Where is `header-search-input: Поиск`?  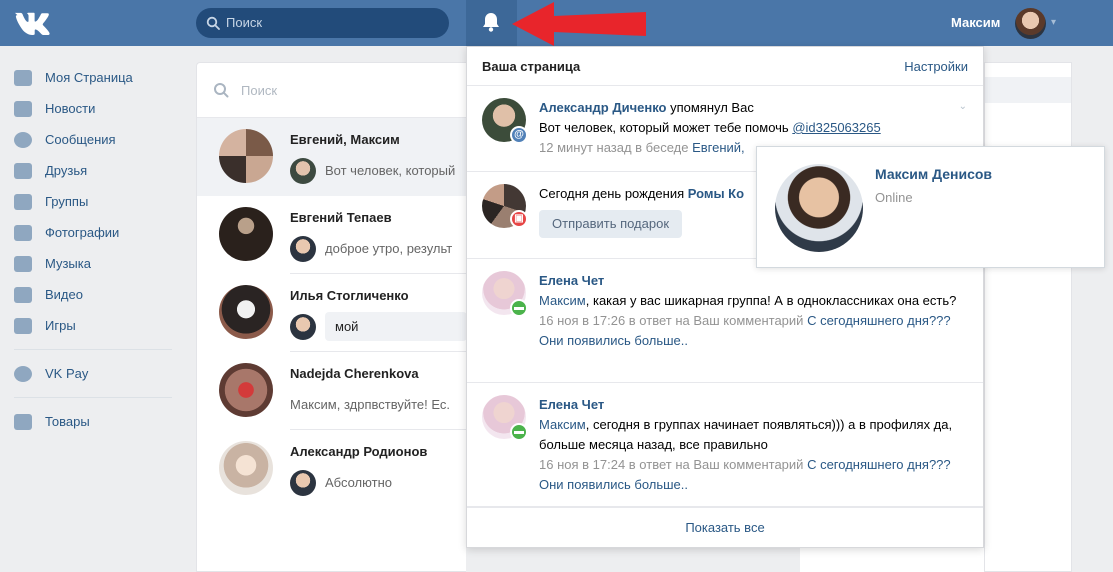
header-search-input: Поиск is located at coordinates (322, 23).